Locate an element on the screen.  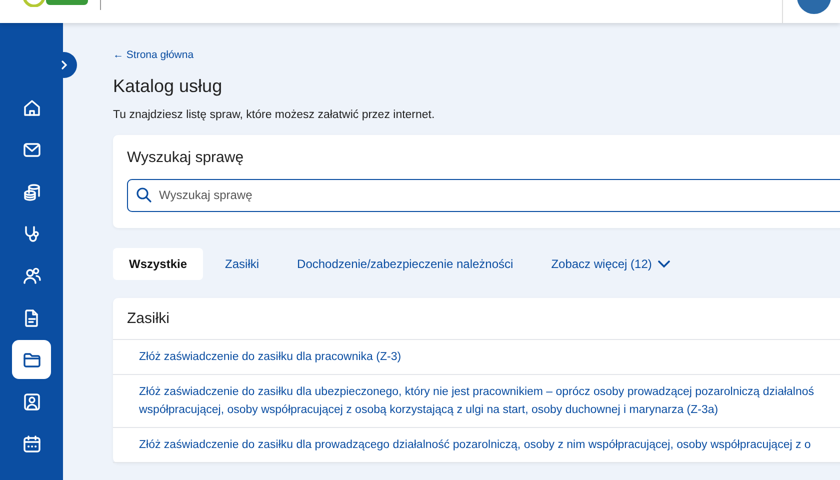
sidebar-item is located at coordinates (31, 359).